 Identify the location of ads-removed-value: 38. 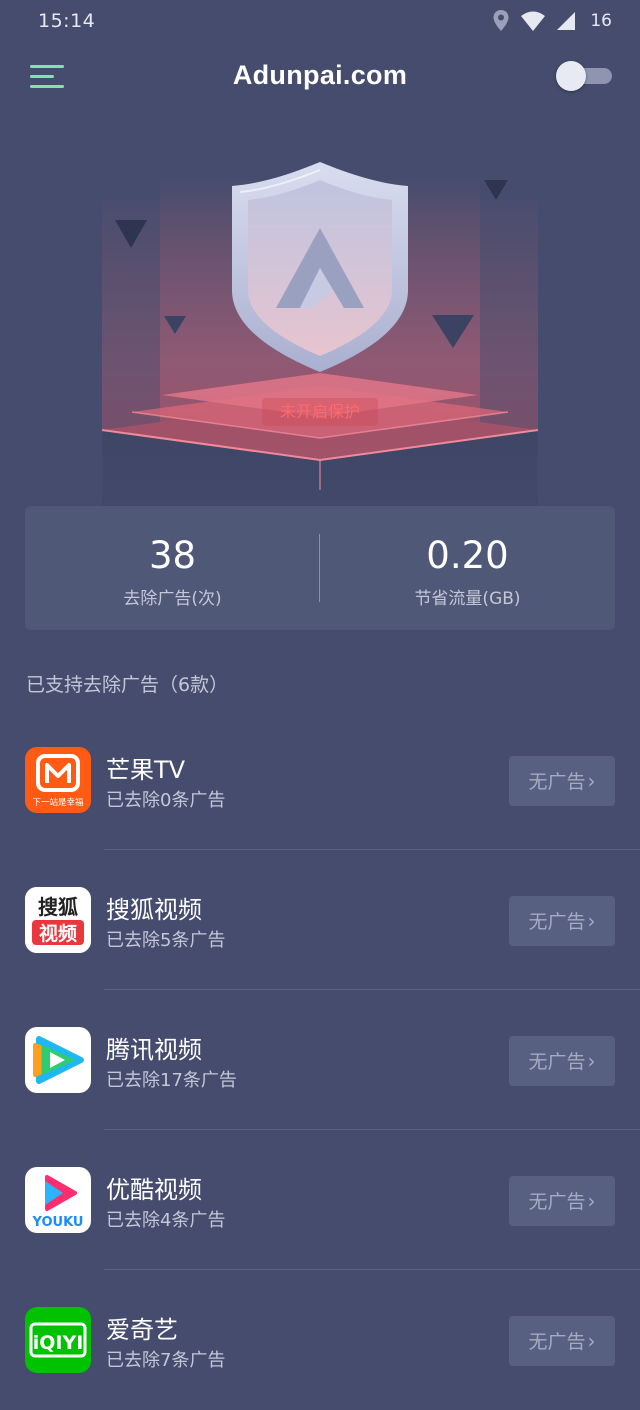
(172, 555).